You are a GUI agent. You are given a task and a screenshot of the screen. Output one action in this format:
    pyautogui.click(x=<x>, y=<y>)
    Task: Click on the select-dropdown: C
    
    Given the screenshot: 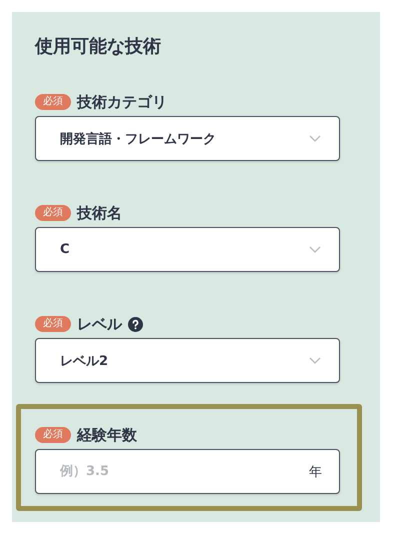 What is the action you would take?
    pyautogui.click(x=187, y=249)
    